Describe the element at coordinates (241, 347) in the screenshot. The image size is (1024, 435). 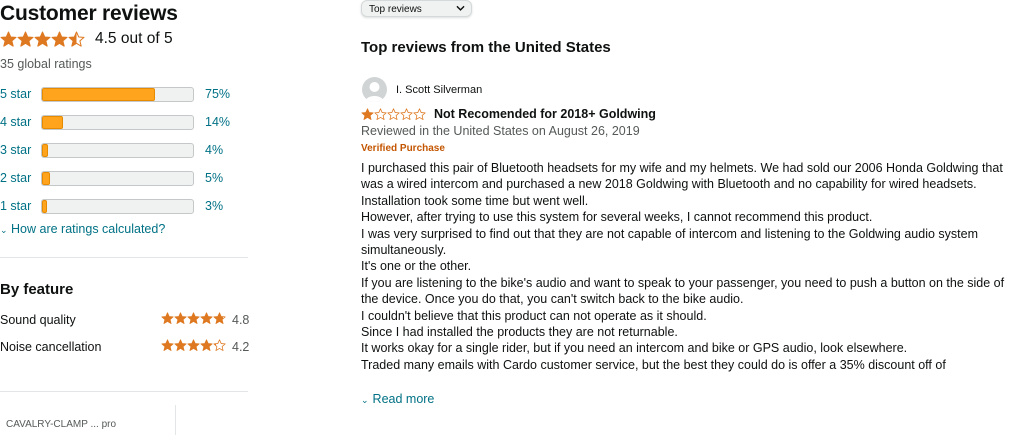
I see `feature-value: 4.2` at that location.